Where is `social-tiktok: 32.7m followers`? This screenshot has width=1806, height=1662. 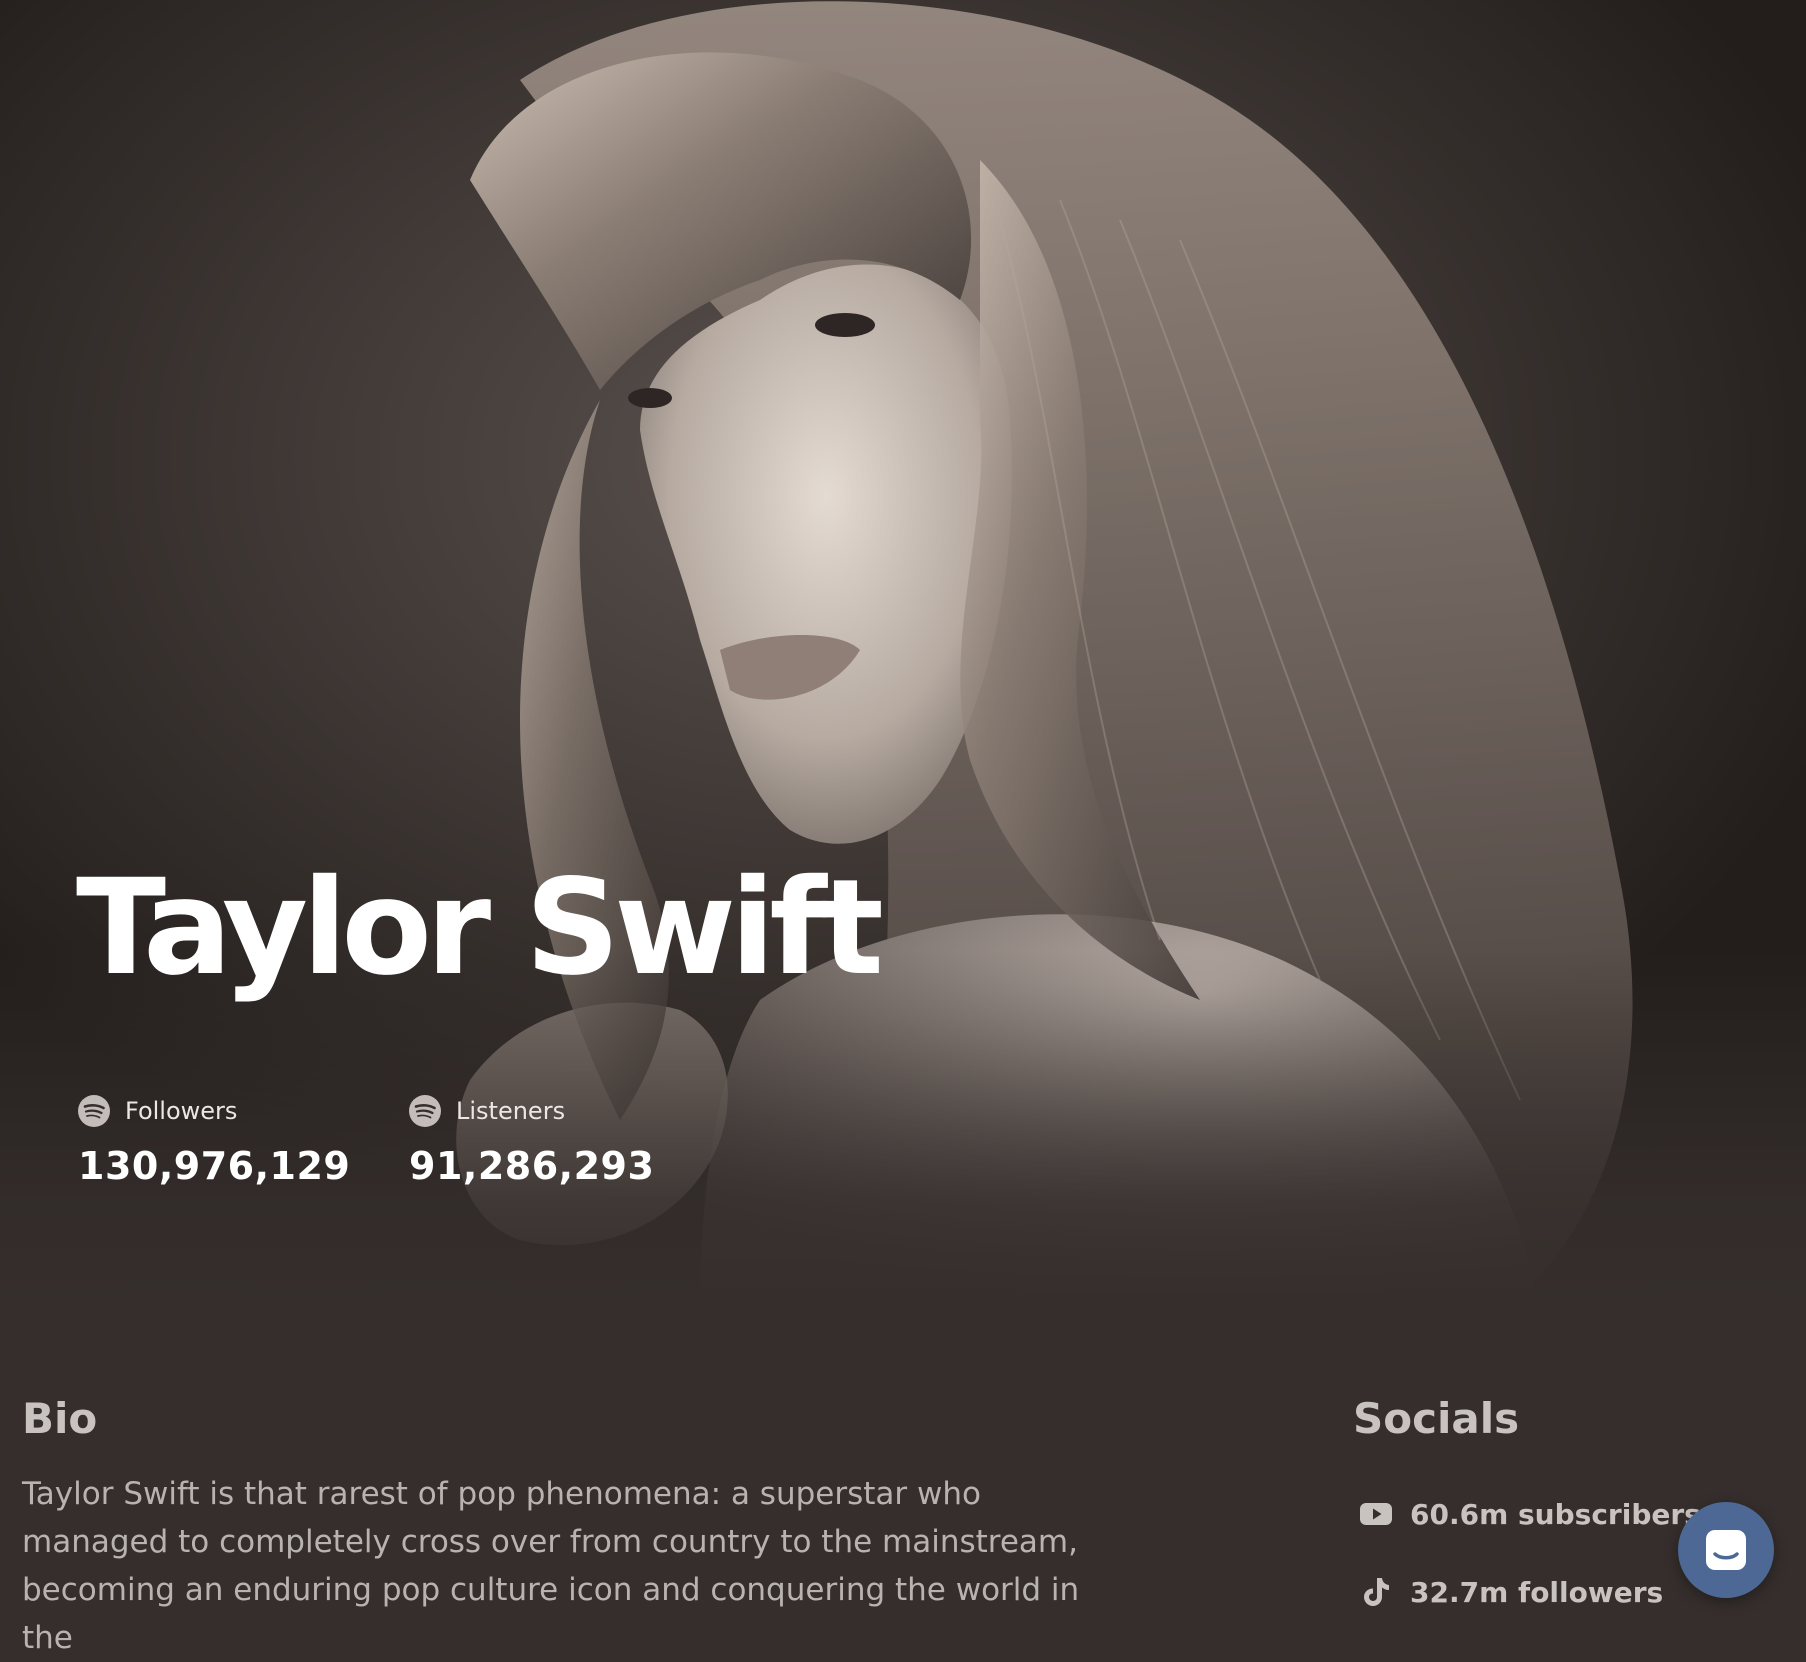
social-tiktok: 32.7m followers is located at coordinates (1510, 1592).